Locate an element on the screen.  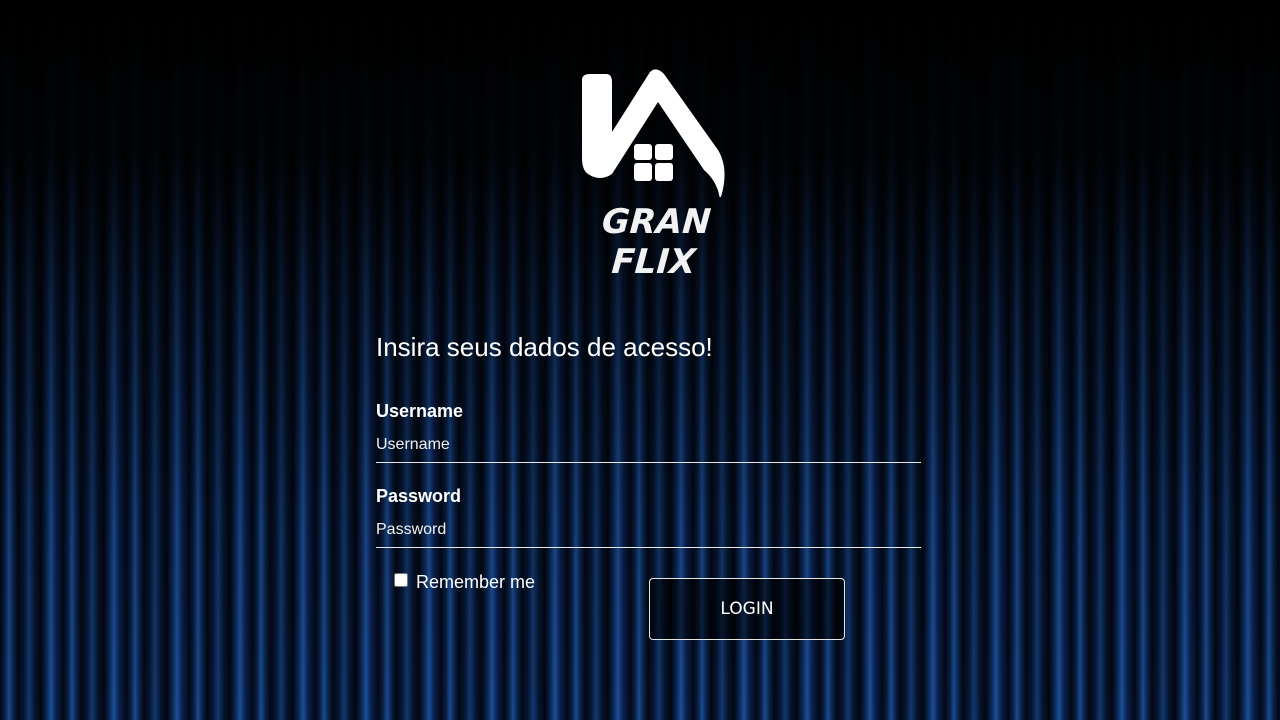
username-label: Username is located at coordinates (420, 411).